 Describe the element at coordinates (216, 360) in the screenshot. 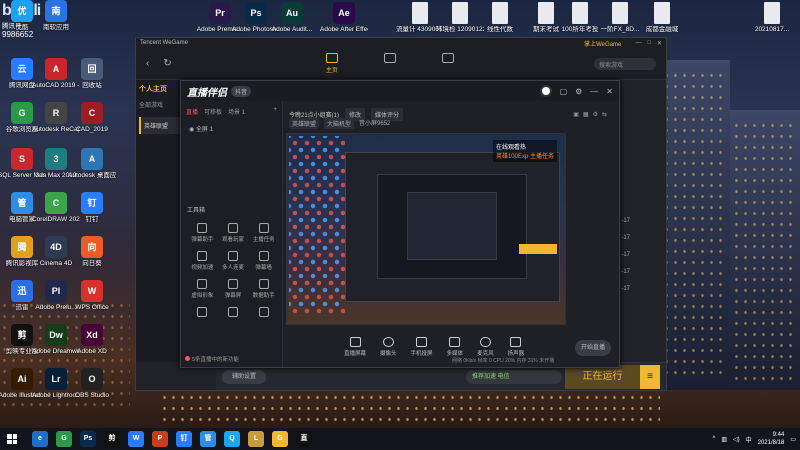

I see `notice-label: 5条直播中的新功能` at that location.